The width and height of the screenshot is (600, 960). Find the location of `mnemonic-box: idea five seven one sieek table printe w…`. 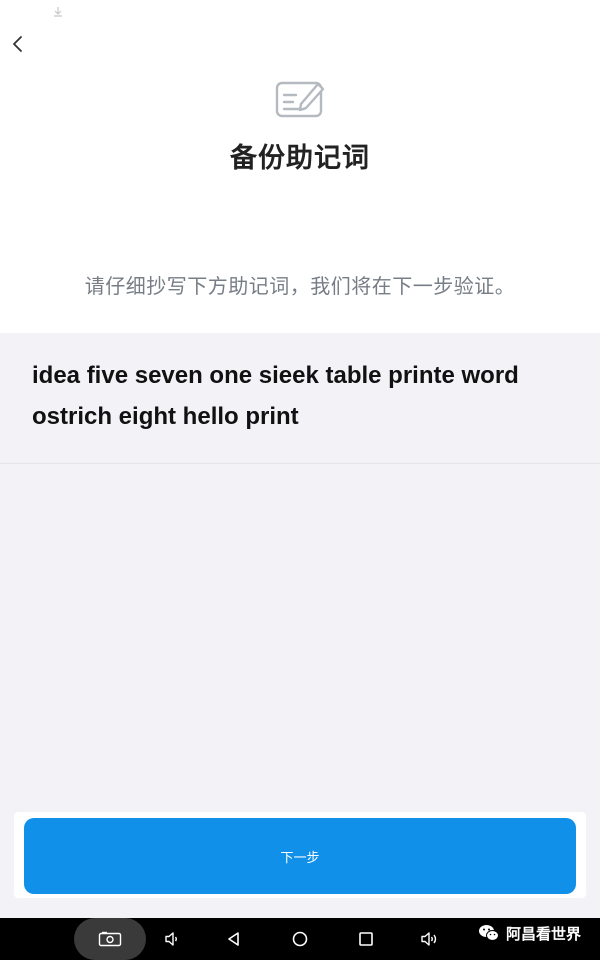

mnemonic-box: idea five seven one sieek table printe w… is located at coordinates (300, 398).